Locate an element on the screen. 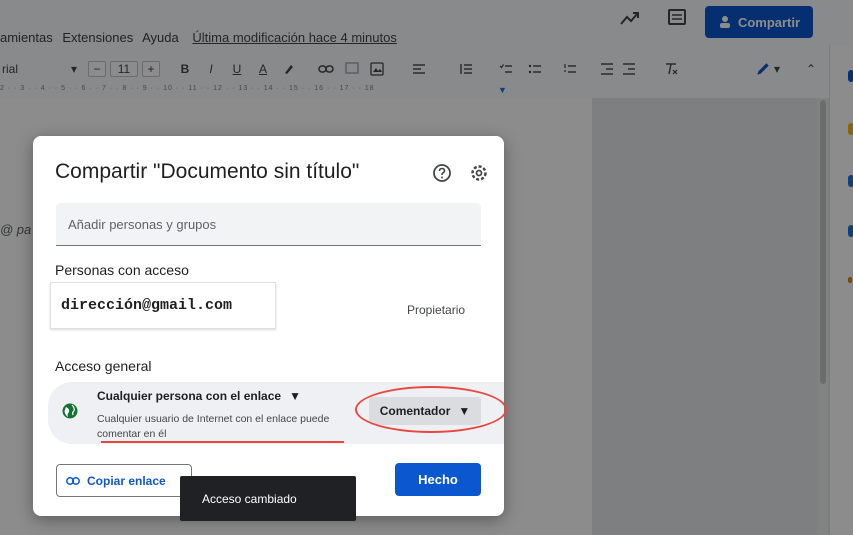 The width and height of the screenshot is (853, 535). annotation-ellipse is located at coordinates (431, 409).